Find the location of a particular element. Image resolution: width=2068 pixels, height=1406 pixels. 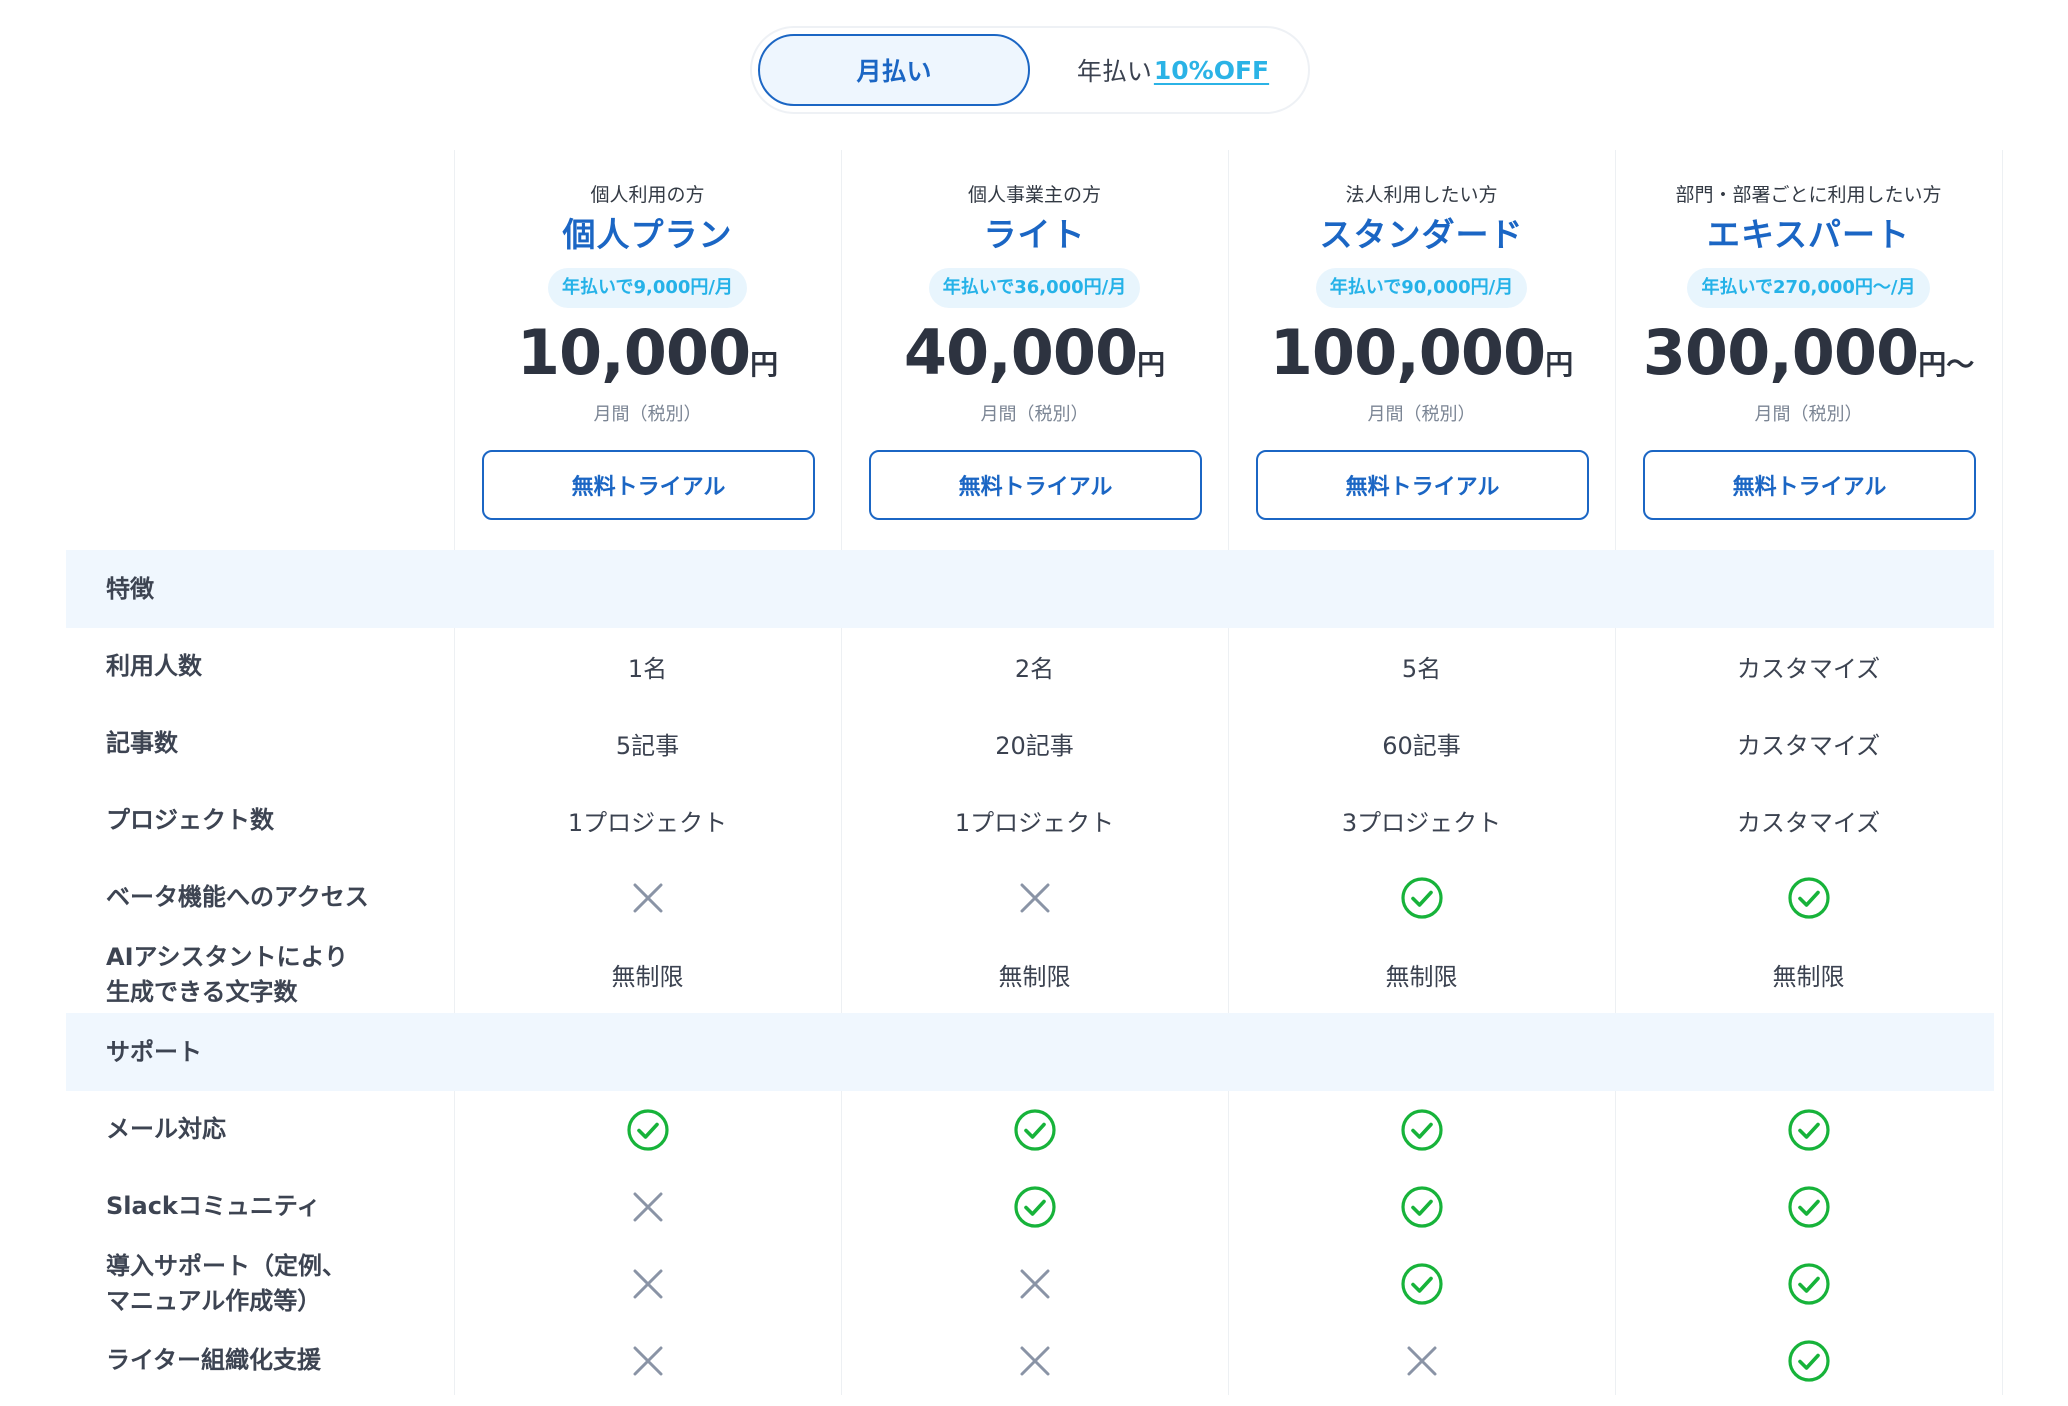

section-title: 特徴 is located at coordinates (130, 589).